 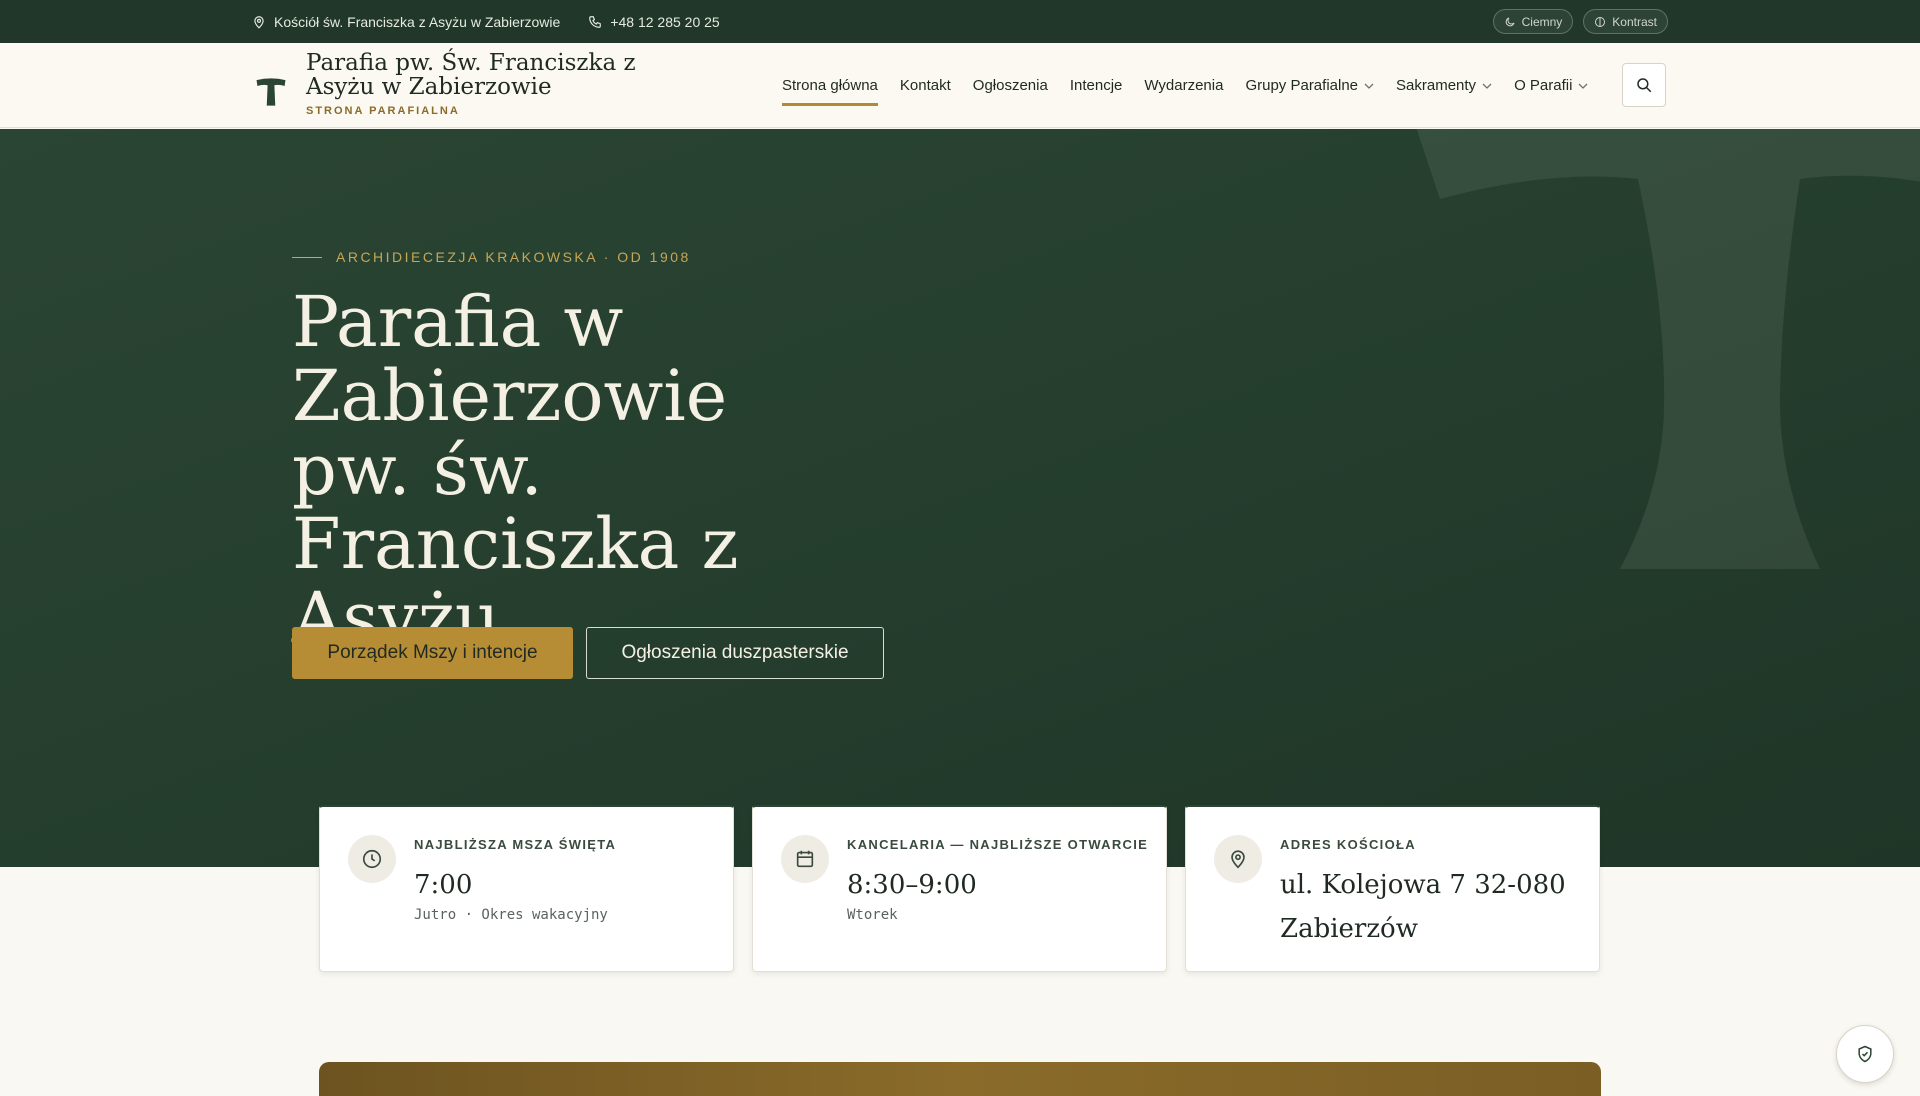 I want to click on hero-eyebrow: ARCHIDIECEZJA KRAKOWSKA · OD 1908, so click(x=491, y=257).